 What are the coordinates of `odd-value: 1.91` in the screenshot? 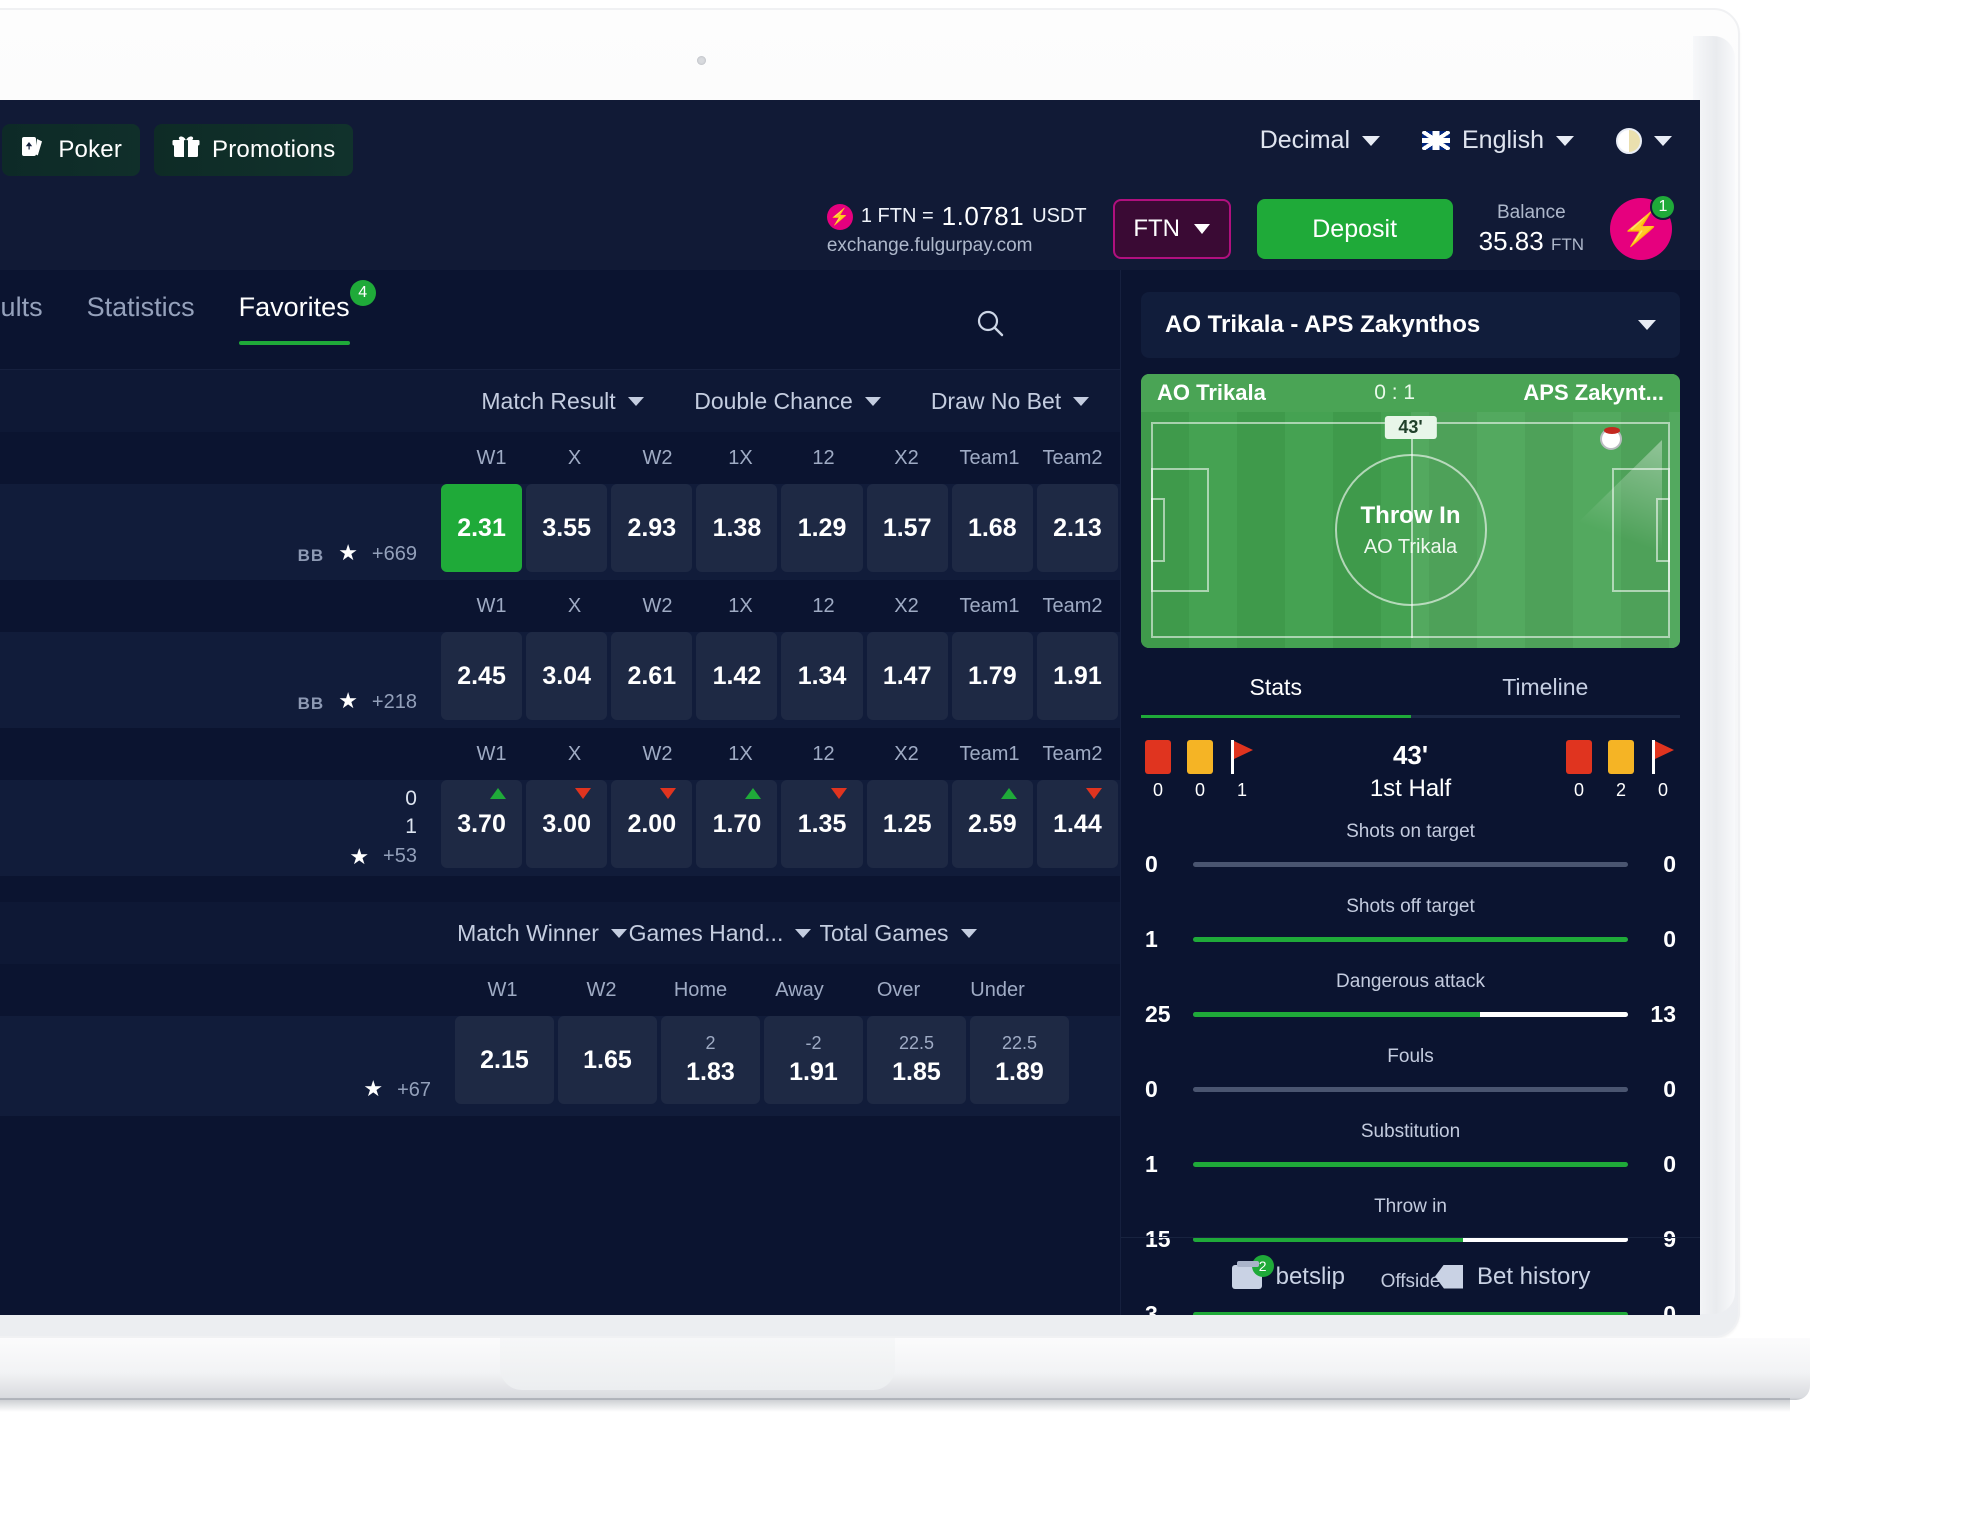 It's located at (1077, 675).